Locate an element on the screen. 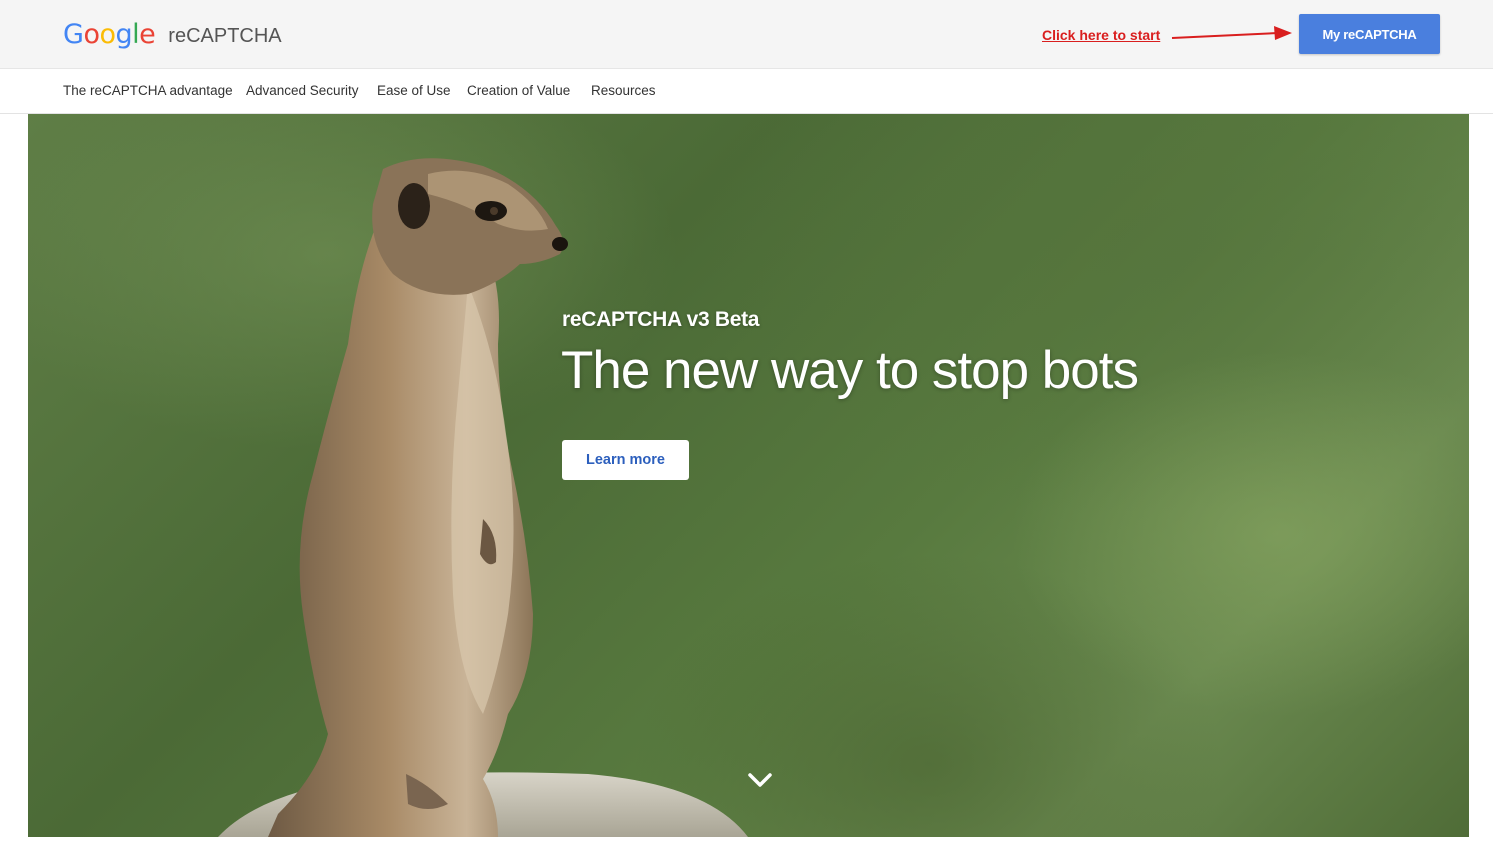 The width and height of the screenshot is (1493, 857). product-name: reCAPTCHA is located at coordinates (225, 35).